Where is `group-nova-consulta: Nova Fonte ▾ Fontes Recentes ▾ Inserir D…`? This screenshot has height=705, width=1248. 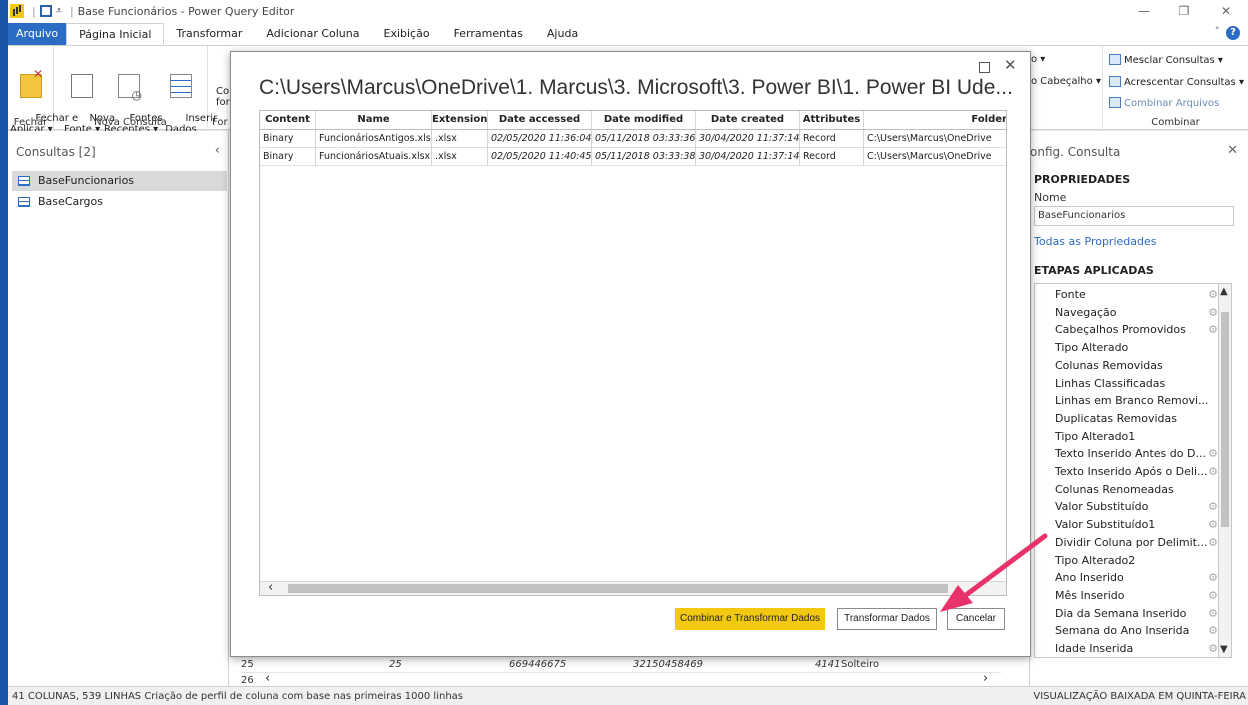 group-nova-consulta: Nova Fonte ▾ Fontes Recentes ▾ Inserir D… is located at coordinates (135, 90).